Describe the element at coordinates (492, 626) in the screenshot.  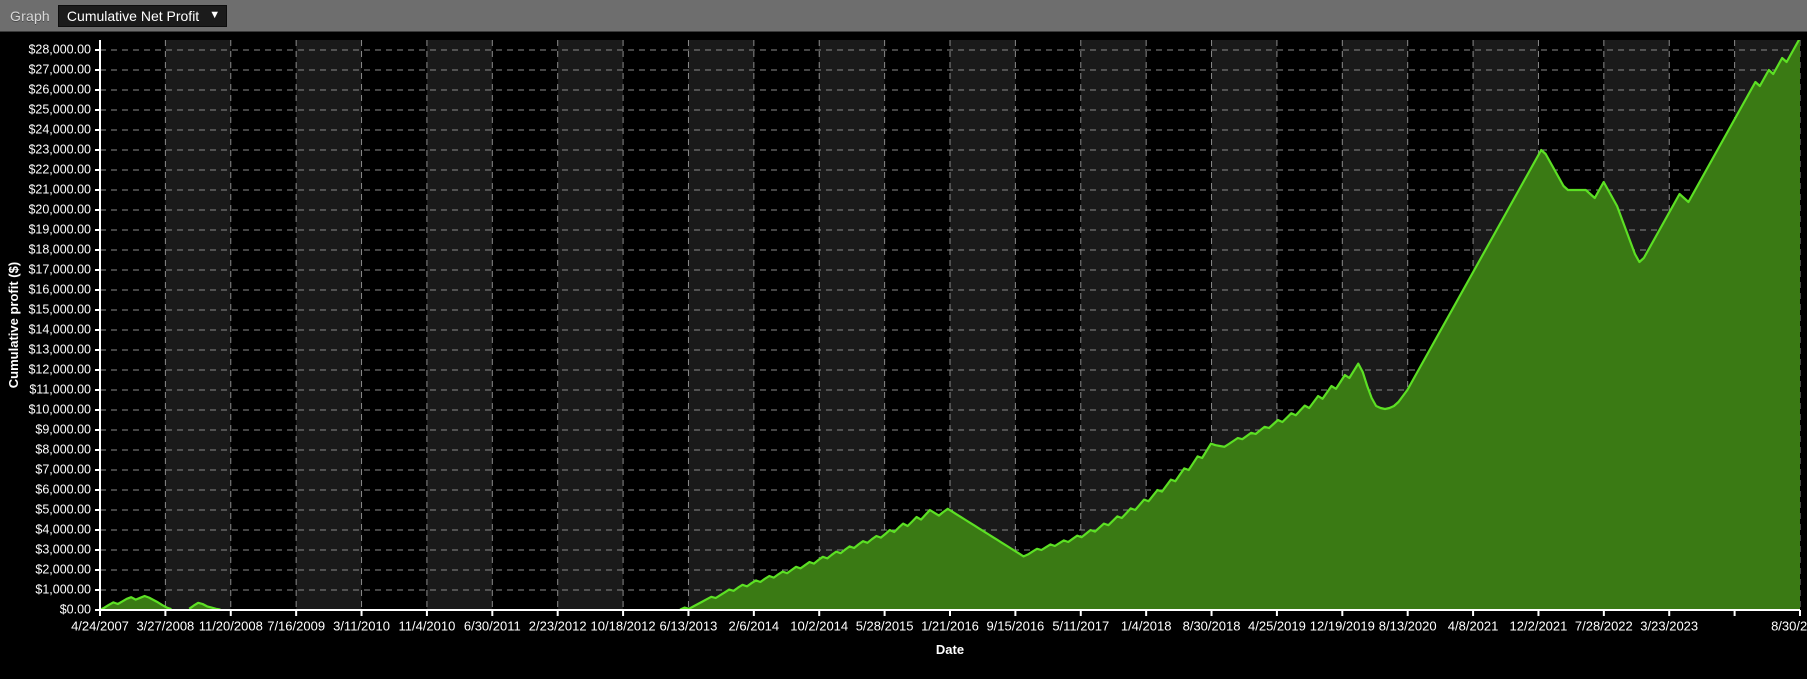
I see `x-axis-tick-label: 6/30/2011` at that location.